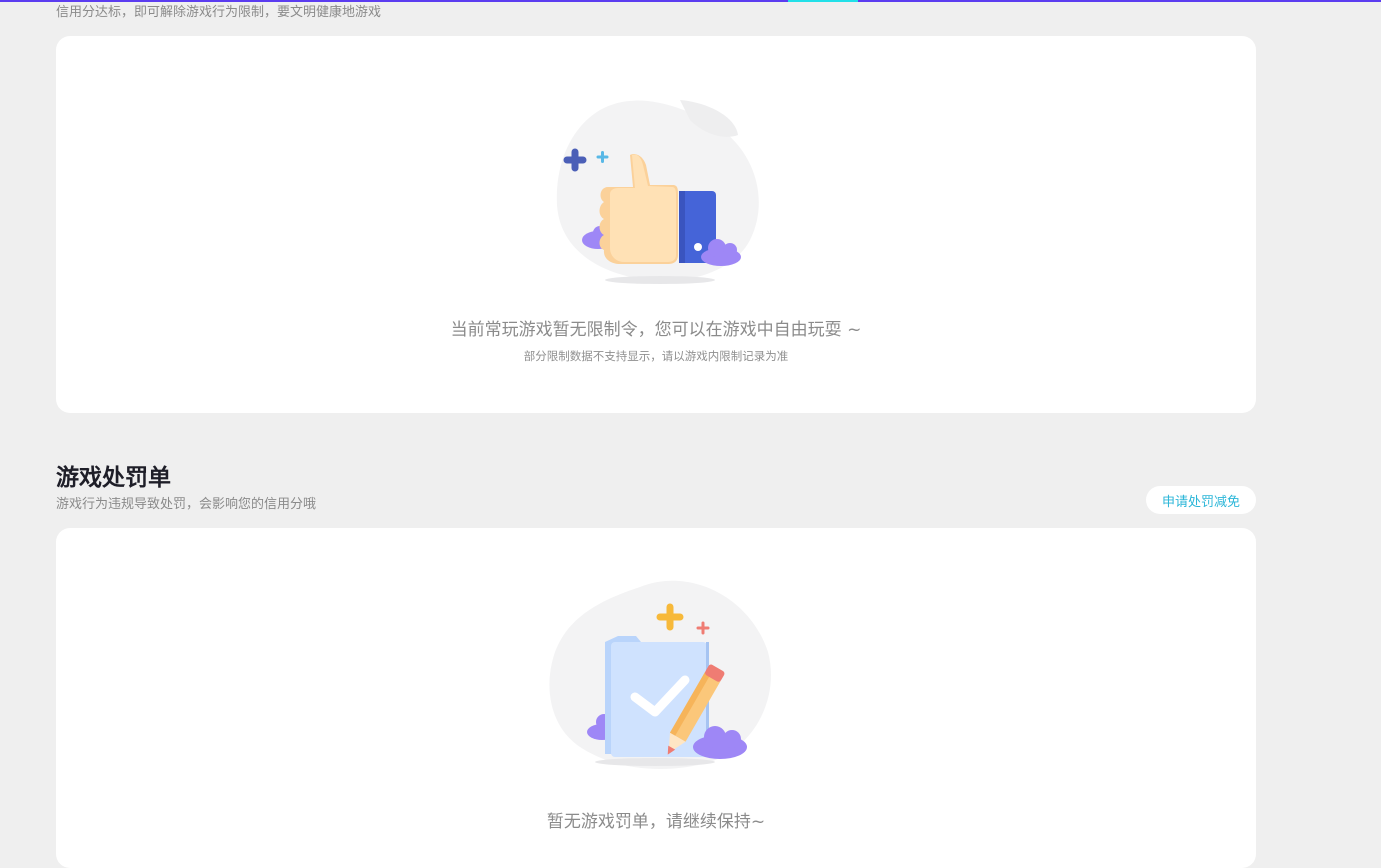  I want to click on apply-penalty-reduction-button: 申请处罚减免, so click(1201, 500).